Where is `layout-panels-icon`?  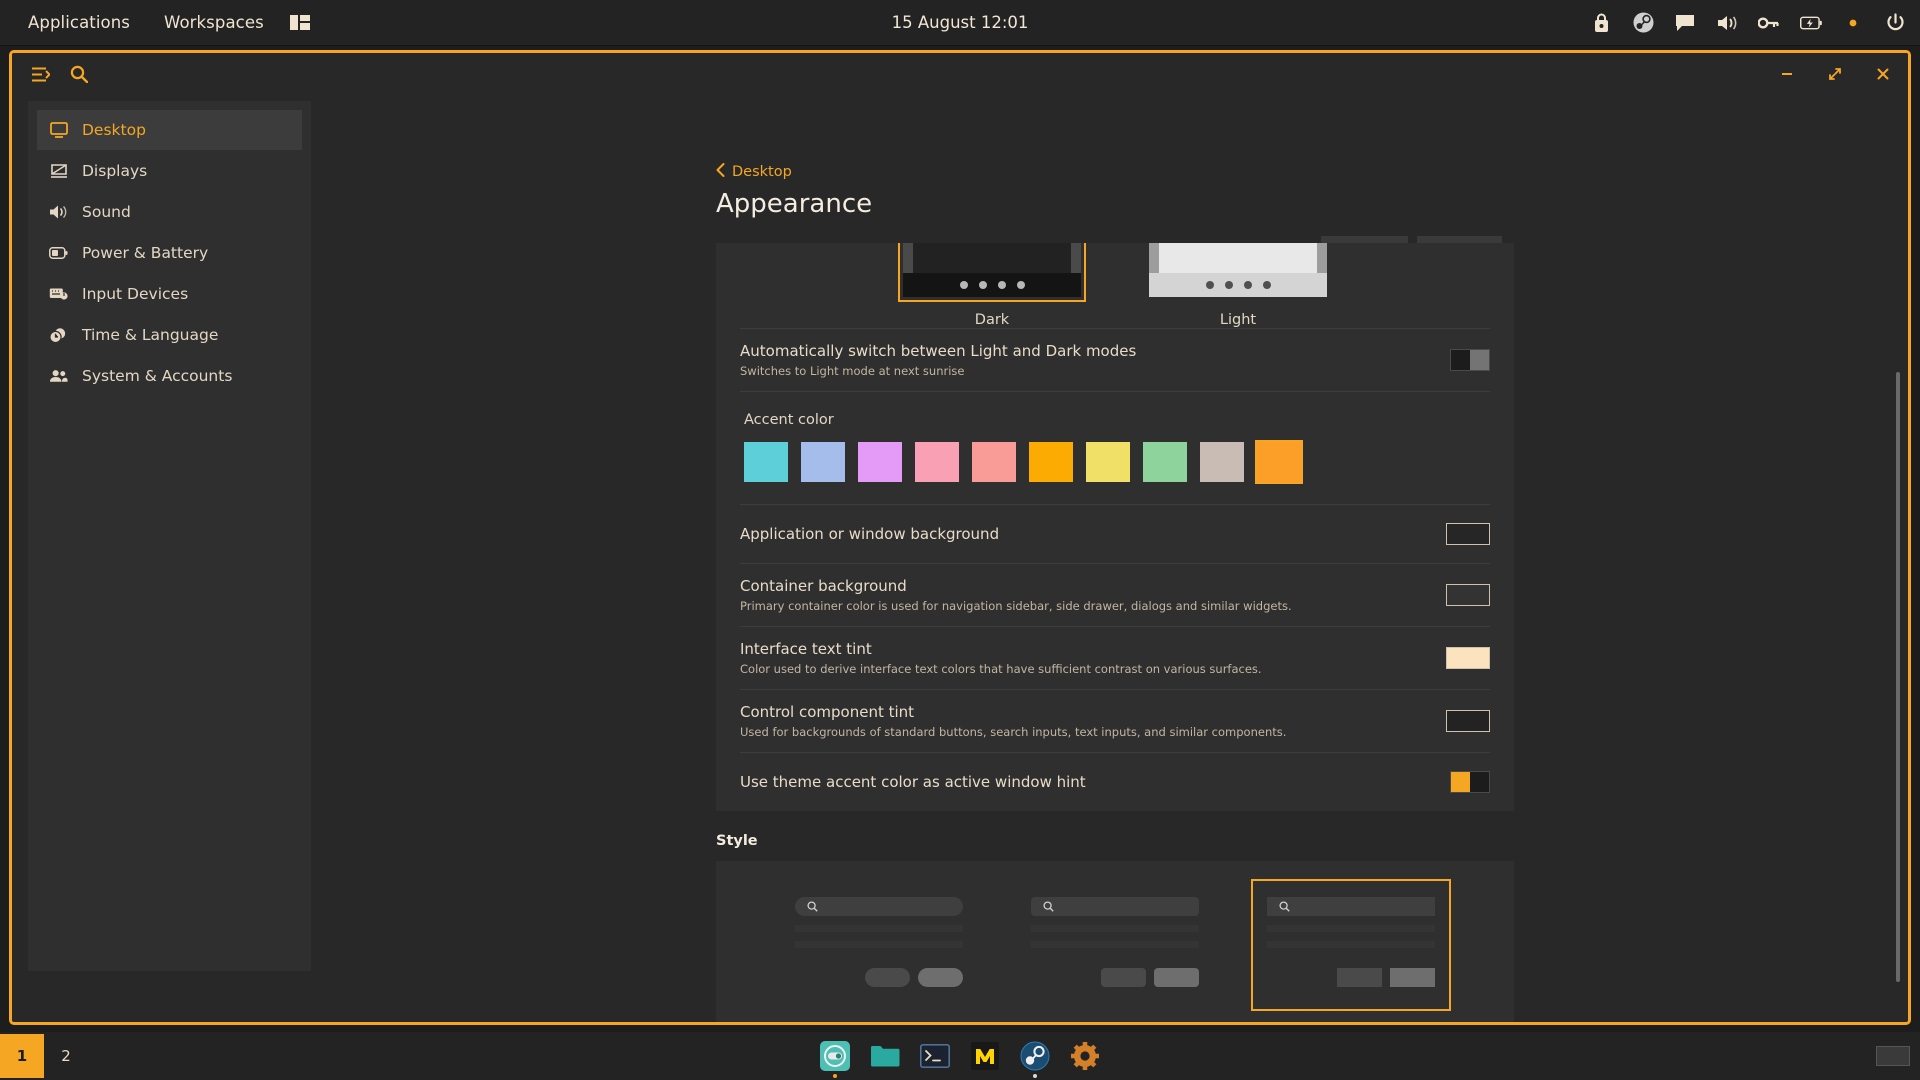
layout-panels-icon is located at coordinates (299, 22).